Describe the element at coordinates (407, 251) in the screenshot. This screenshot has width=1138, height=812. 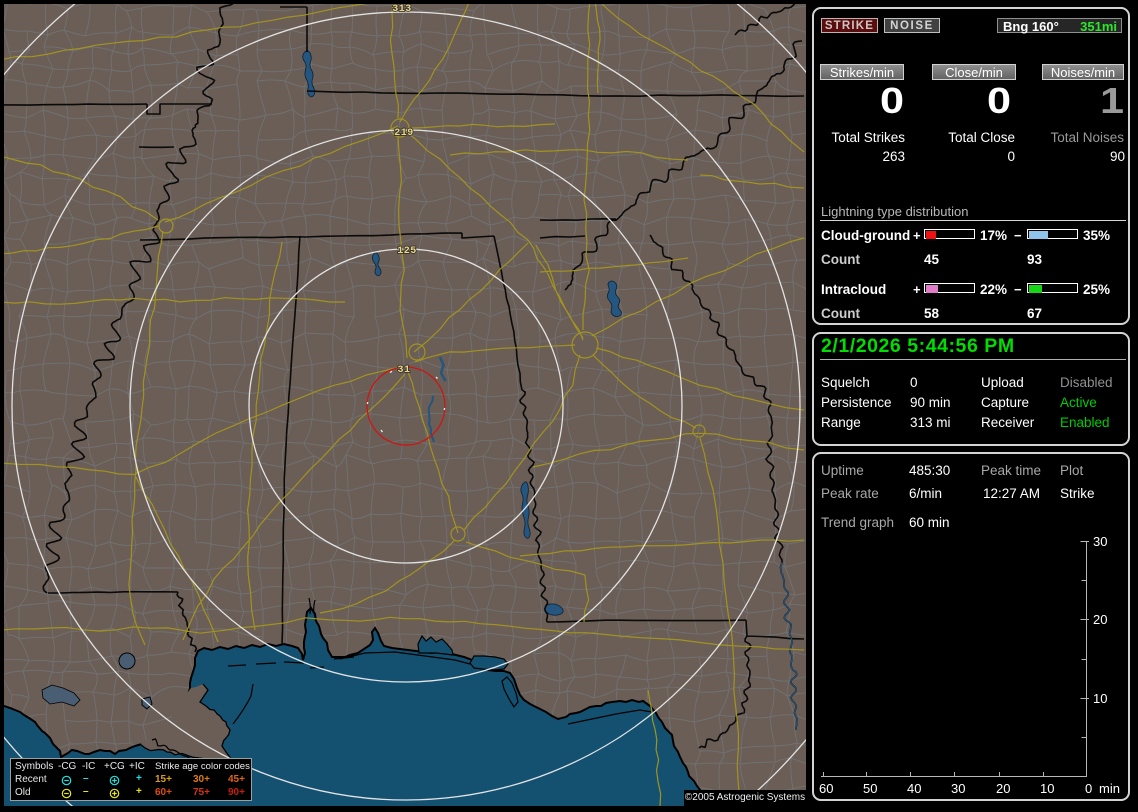
I see `svg-text: 125` at that location.